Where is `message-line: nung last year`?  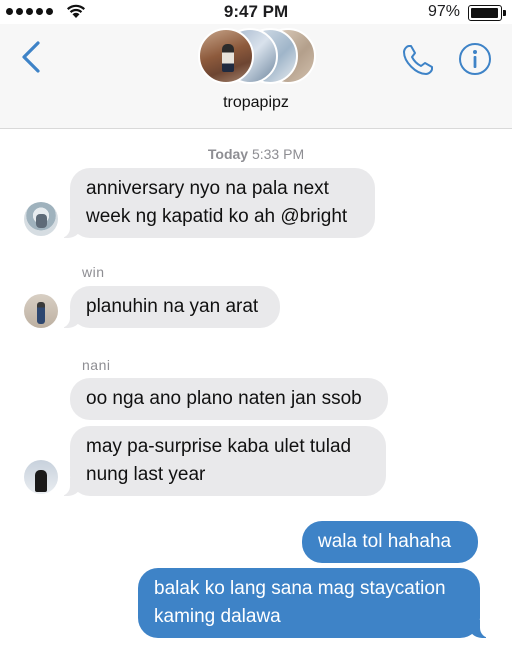
message-line: nung last year is located at coordinates (146, 474).